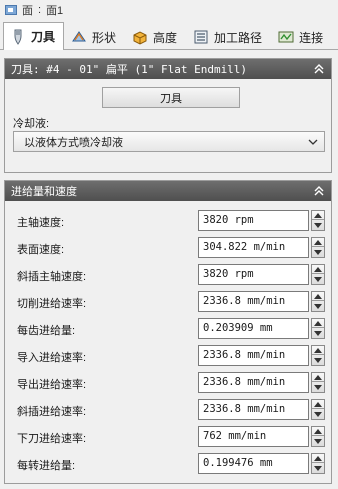 The width and height of the screenshot is (338, 489). I want to click on tab-bar: 刀具 形状 高度 加工路径 连接, so click(169, 36).